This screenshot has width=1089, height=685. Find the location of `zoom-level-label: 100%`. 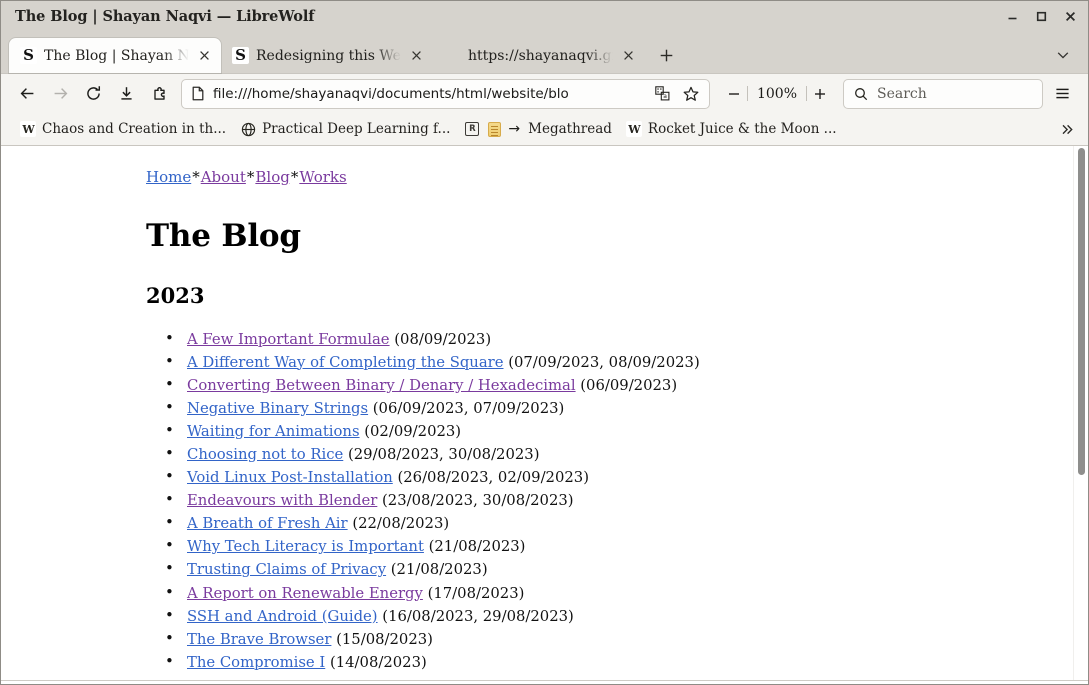

zoom-level-label: 100% is located at coordinates (777, 94).